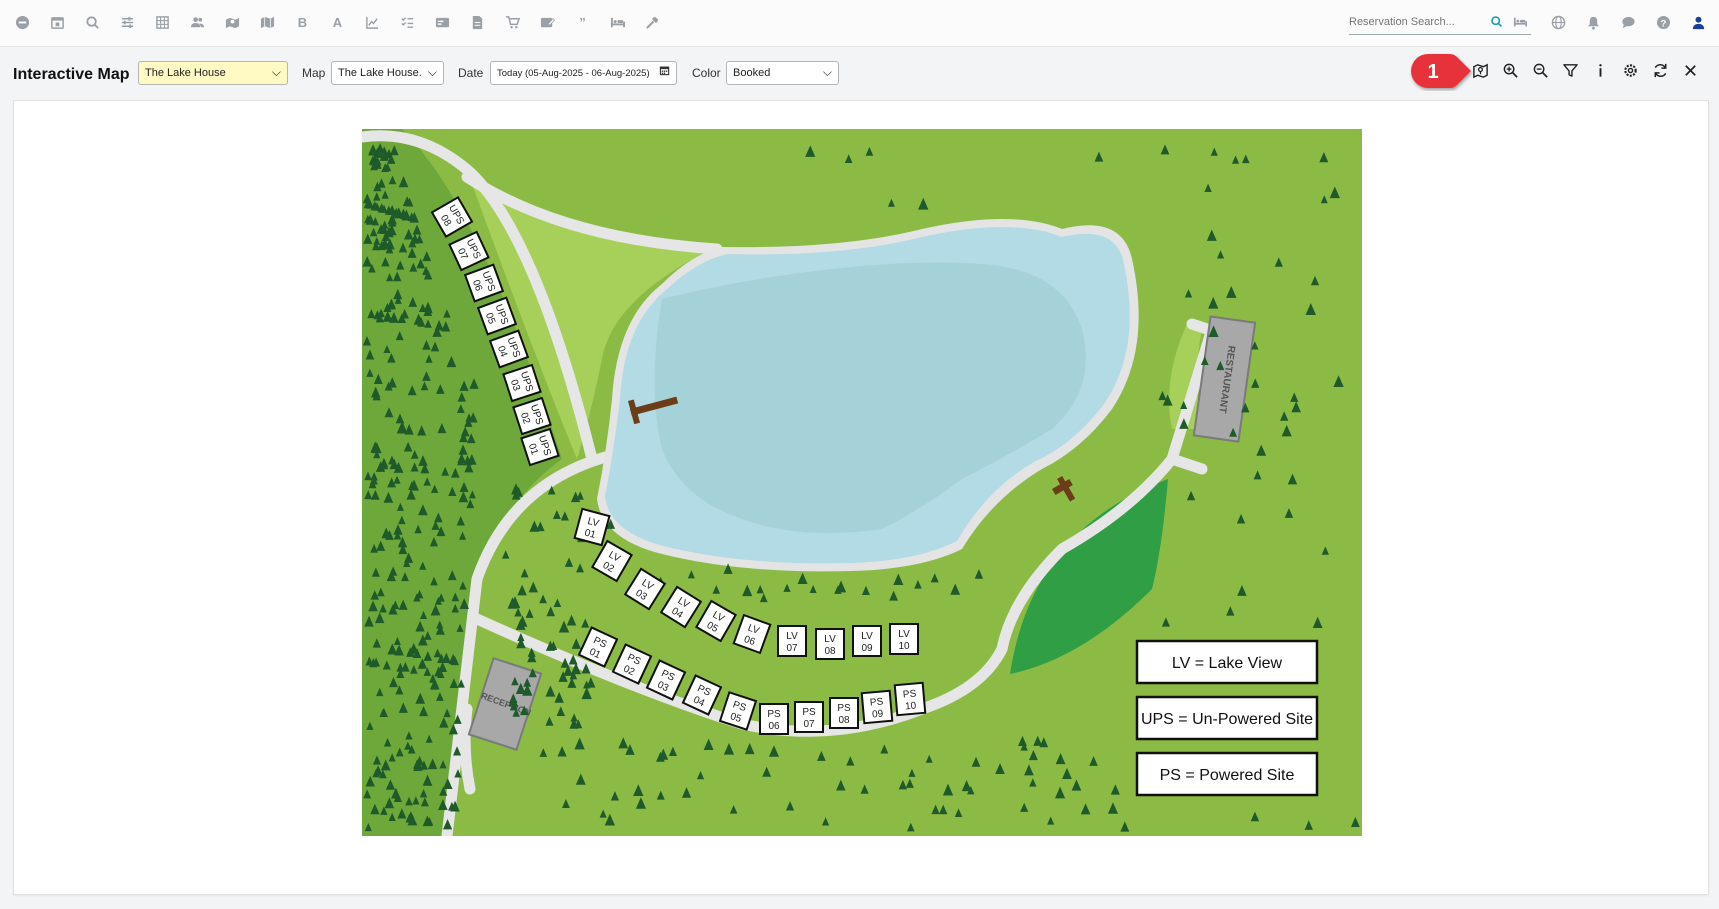  I want to click on top-nav-icons: B A ”, so click(337, 22).